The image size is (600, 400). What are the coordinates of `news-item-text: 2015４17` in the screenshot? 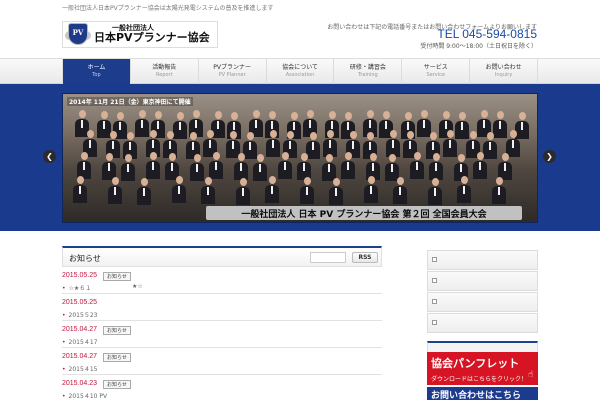 It's located at (83, 342).